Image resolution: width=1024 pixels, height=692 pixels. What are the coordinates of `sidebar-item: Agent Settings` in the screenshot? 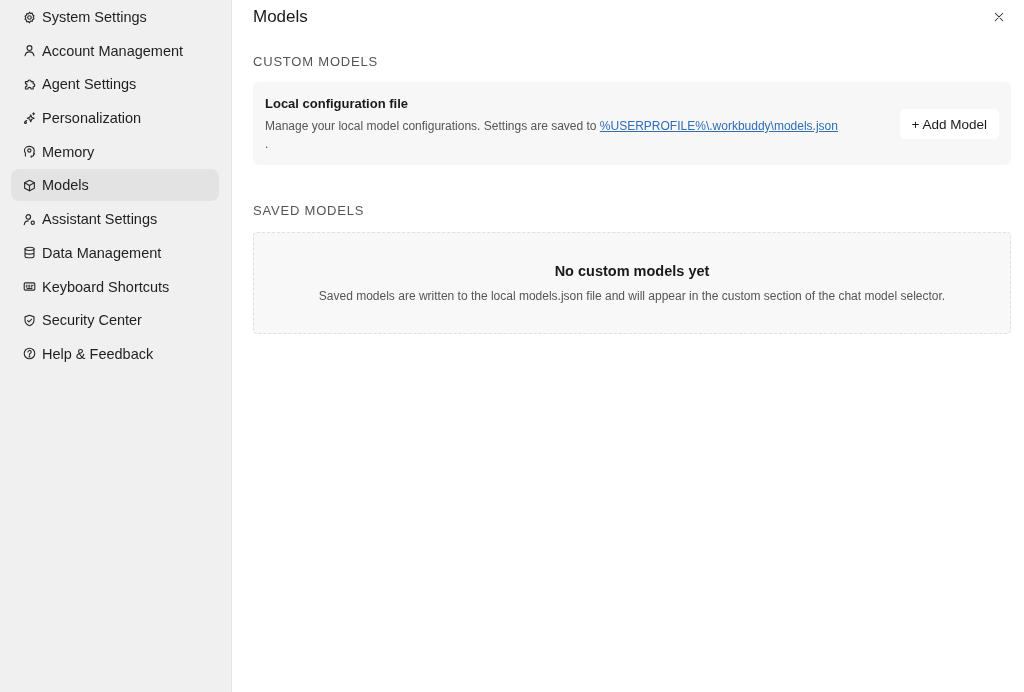 It's located at (115, 84).